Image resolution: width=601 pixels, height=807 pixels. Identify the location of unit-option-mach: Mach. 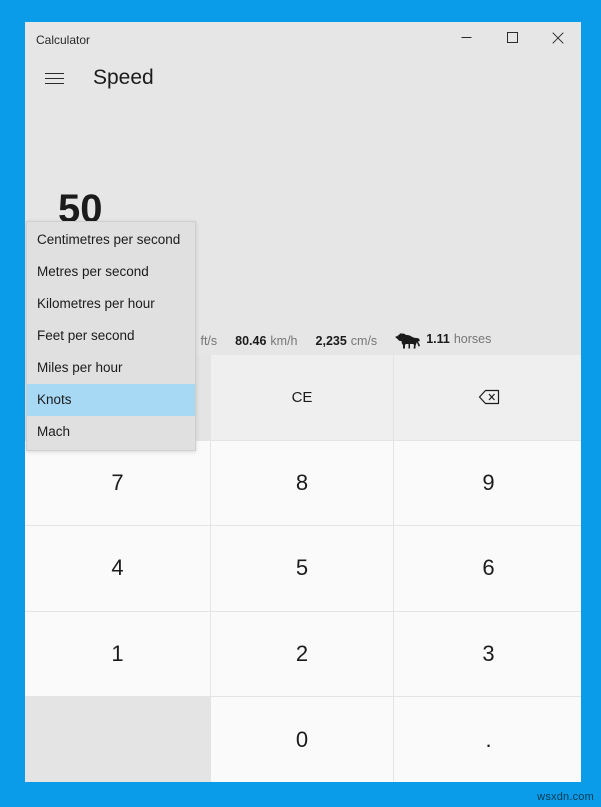
(111, 432).